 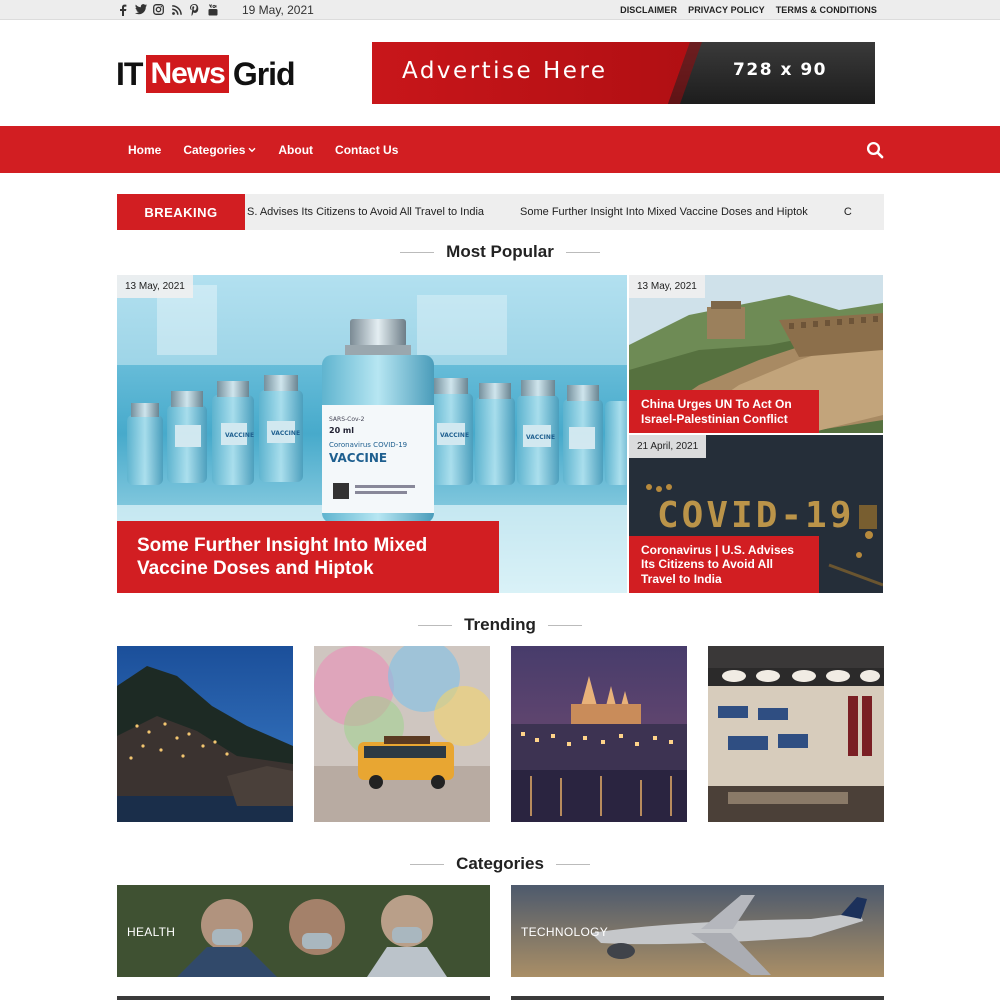 I want to click on nav-contact-us: Contact Us, so click(x=366, y=150).